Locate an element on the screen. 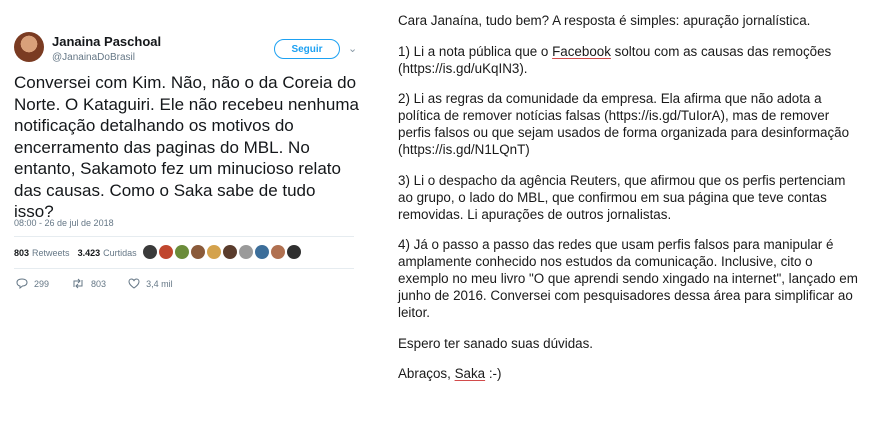 The height and width of the screenshot is (434, 870). likes-count: 3.423 is located at coordinates (89, 253).